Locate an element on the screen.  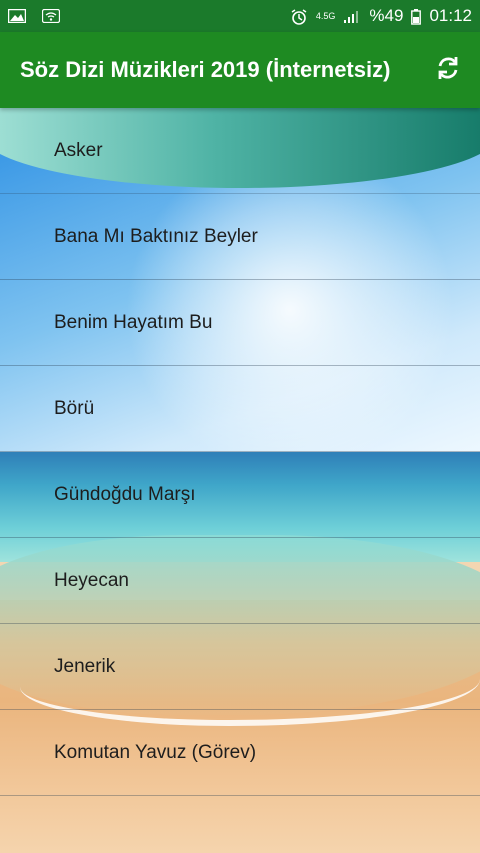
list-item: Bana Mı Baktınız Beyler is located at coordinates (240, 237).